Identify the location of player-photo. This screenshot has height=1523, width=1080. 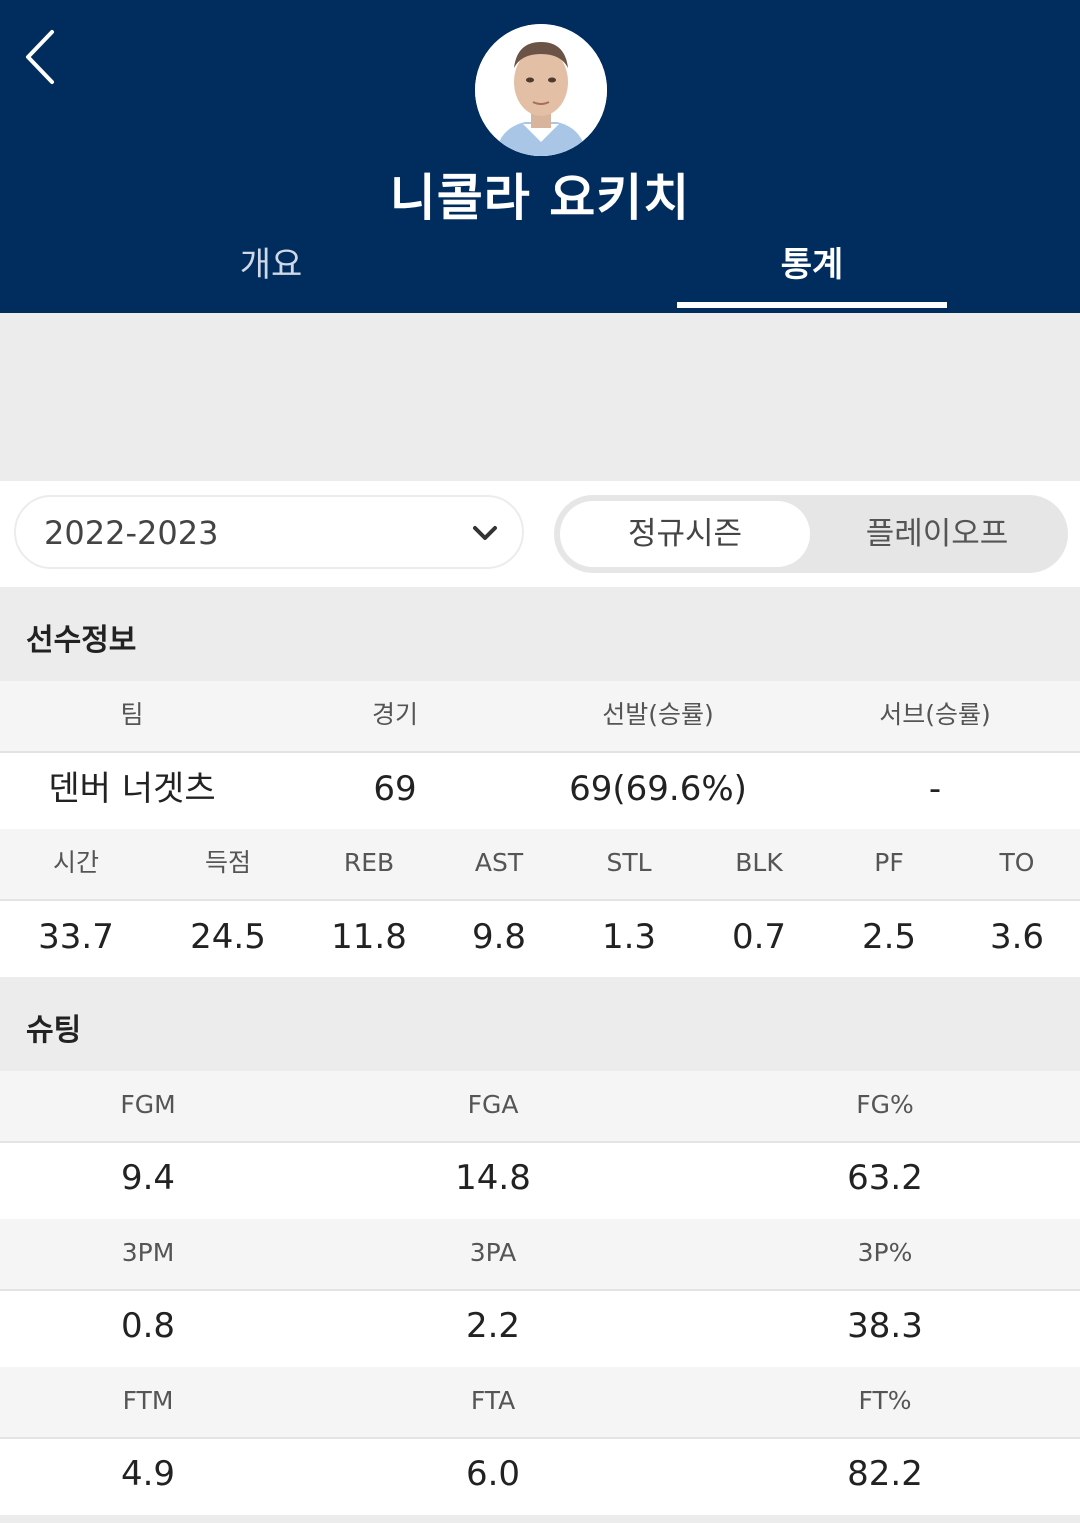
(541, 90).